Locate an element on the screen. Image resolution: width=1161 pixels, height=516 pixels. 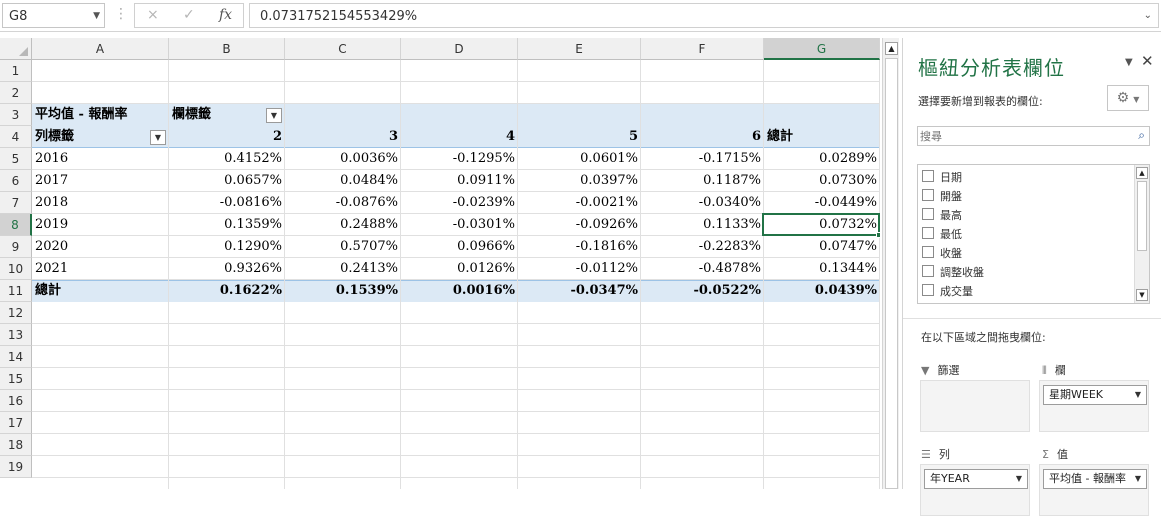
pivot-value-cell: -0.0301% is located at coordinates (459, 225).